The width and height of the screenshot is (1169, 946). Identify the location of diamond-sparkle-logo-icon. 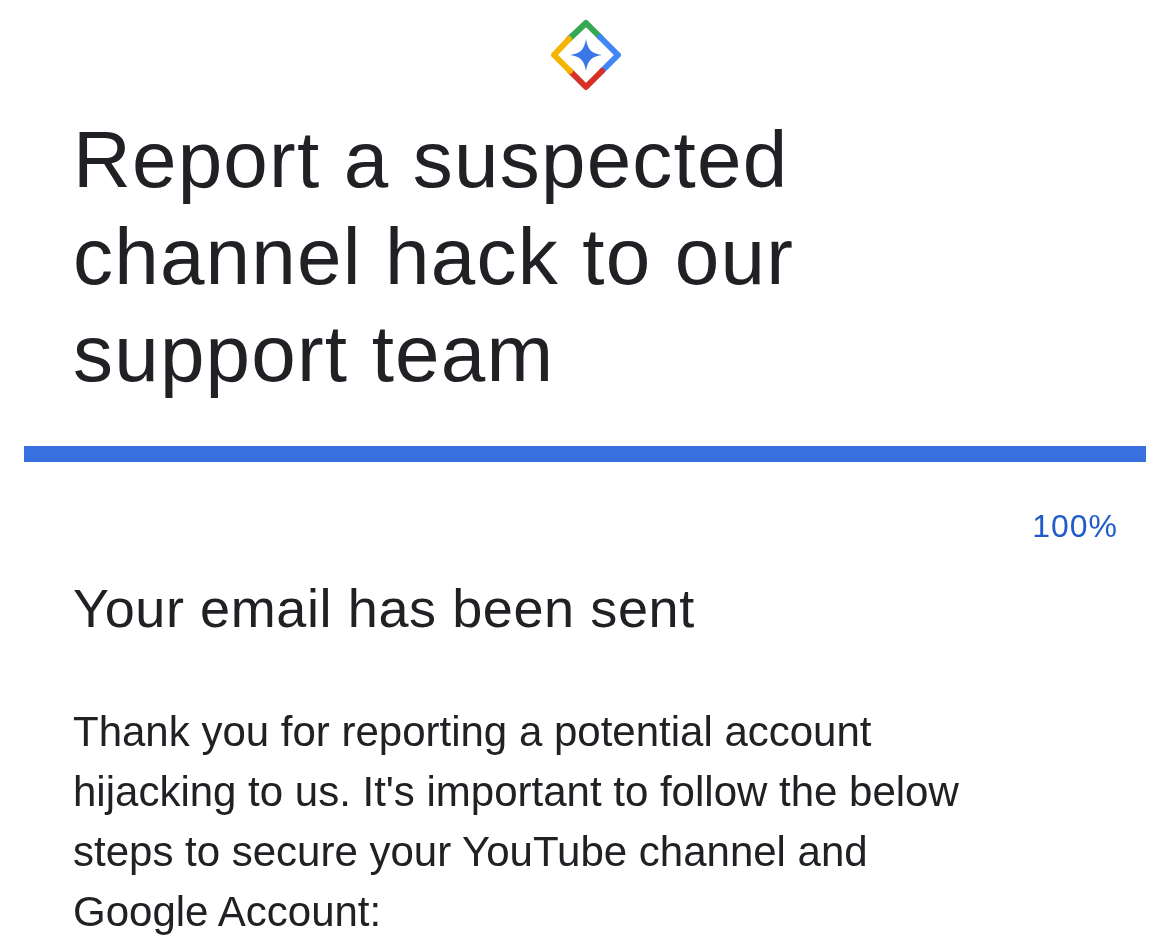
(585, 55).